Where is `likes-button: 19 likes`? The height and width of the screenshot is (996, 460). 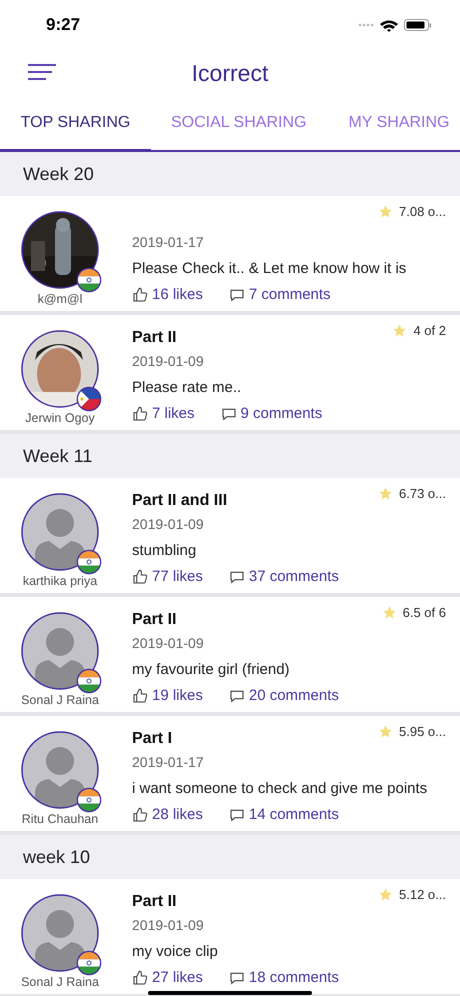 likes-button: 19 likes is located at coordinates (167, 695).